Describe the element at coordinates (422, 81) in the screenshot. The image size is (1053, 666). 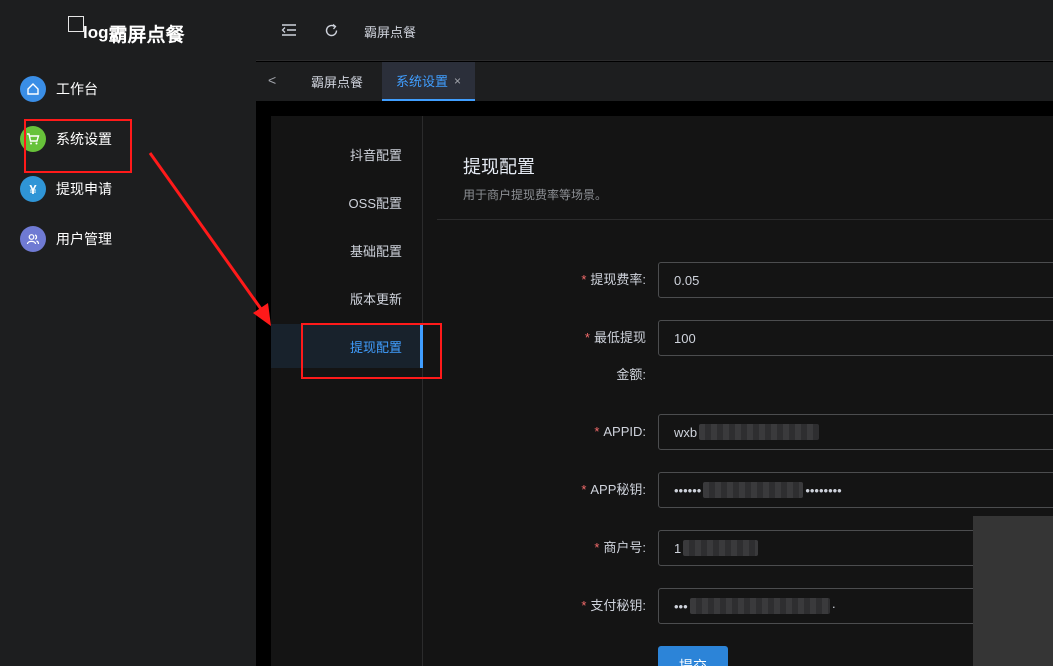
I see `tab-label: 系统设置` at that location.